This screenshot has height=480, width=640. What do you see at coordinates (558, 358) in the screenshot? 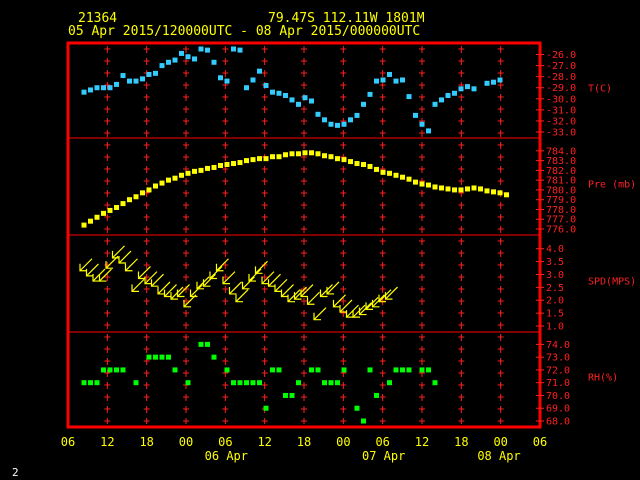
I see `y-tick-label: 73.0` at bounding box center [558, 358].